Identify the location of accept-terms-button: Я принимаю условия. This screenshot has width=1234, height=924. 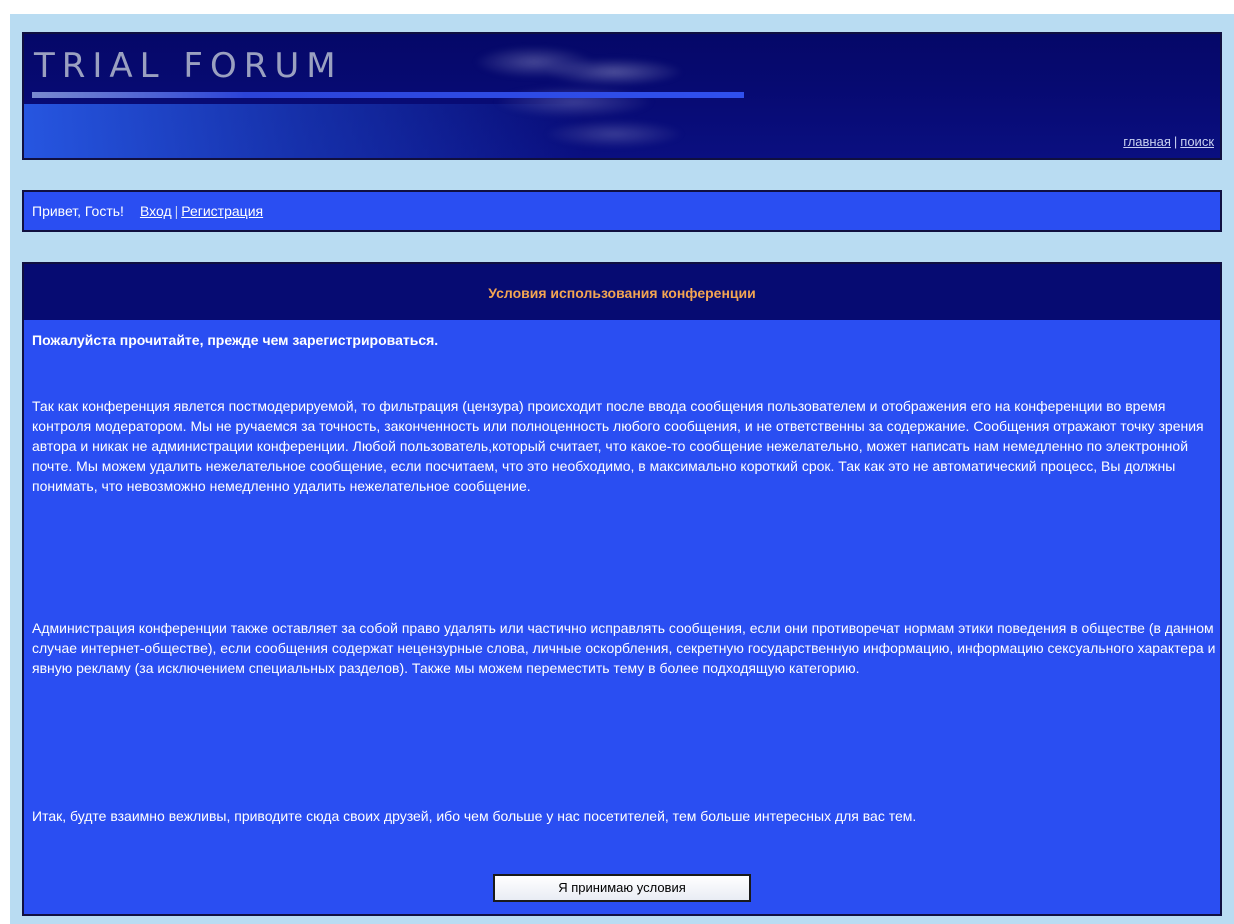
(622, 888).